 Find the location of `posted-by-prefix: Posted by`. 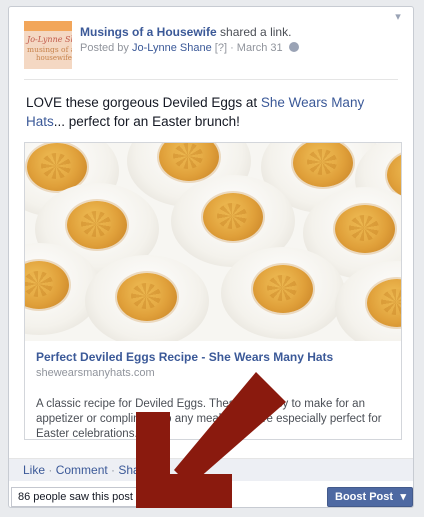

posted-by-prefix: Posted by is located at coordinates (104, 48).